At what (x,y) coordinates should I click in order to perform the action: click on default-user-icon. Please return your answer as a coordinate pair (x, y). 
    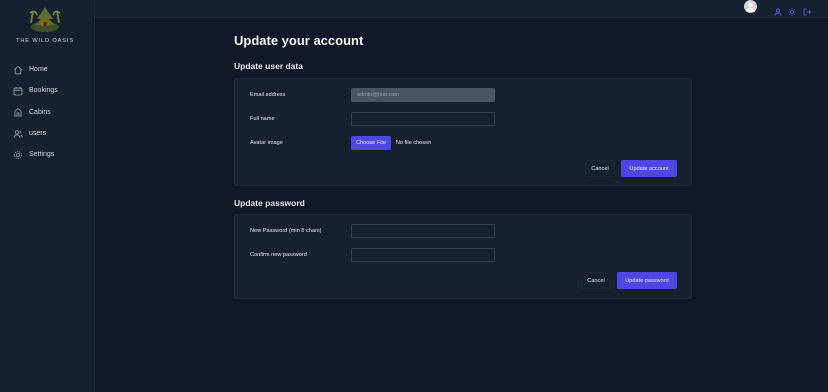
    Looking at the image, I should click on (750, 7).